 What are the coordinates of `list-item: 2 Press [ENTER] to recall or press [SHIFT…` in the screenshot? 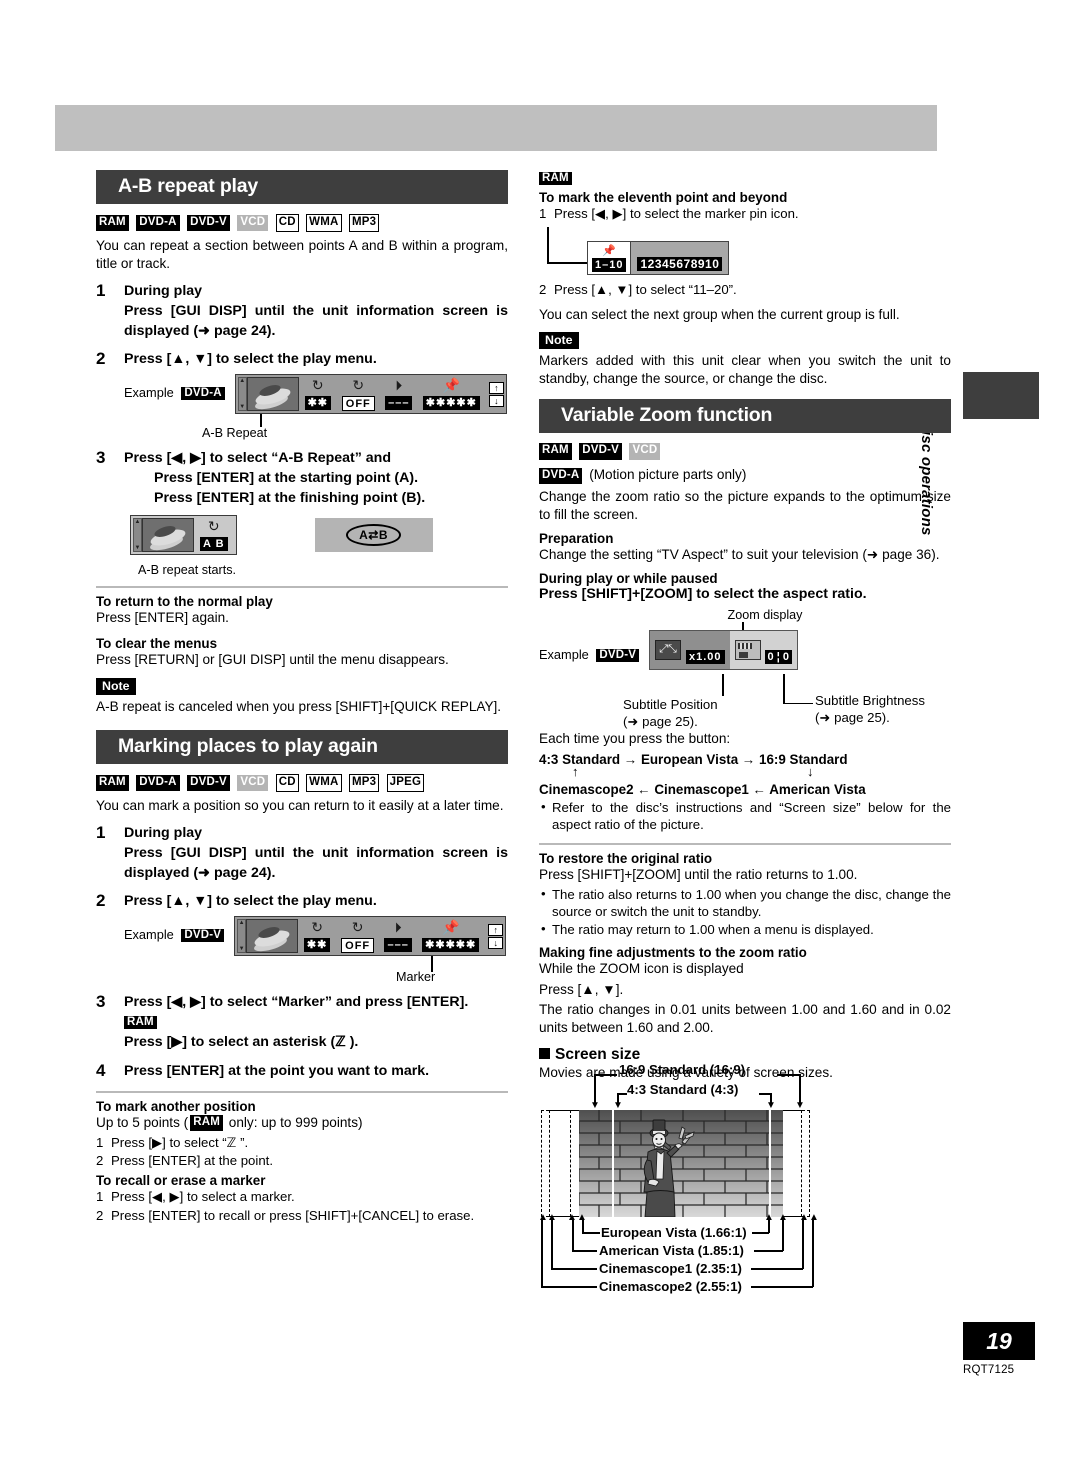 It's located at (285, 1215).